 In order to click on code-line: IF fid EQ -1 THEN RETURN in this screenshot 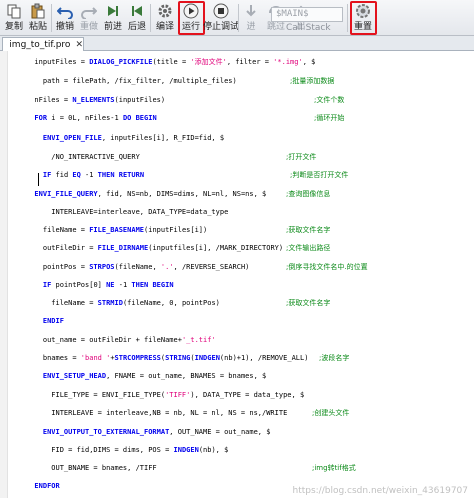, I will do `click(93, 175)`.